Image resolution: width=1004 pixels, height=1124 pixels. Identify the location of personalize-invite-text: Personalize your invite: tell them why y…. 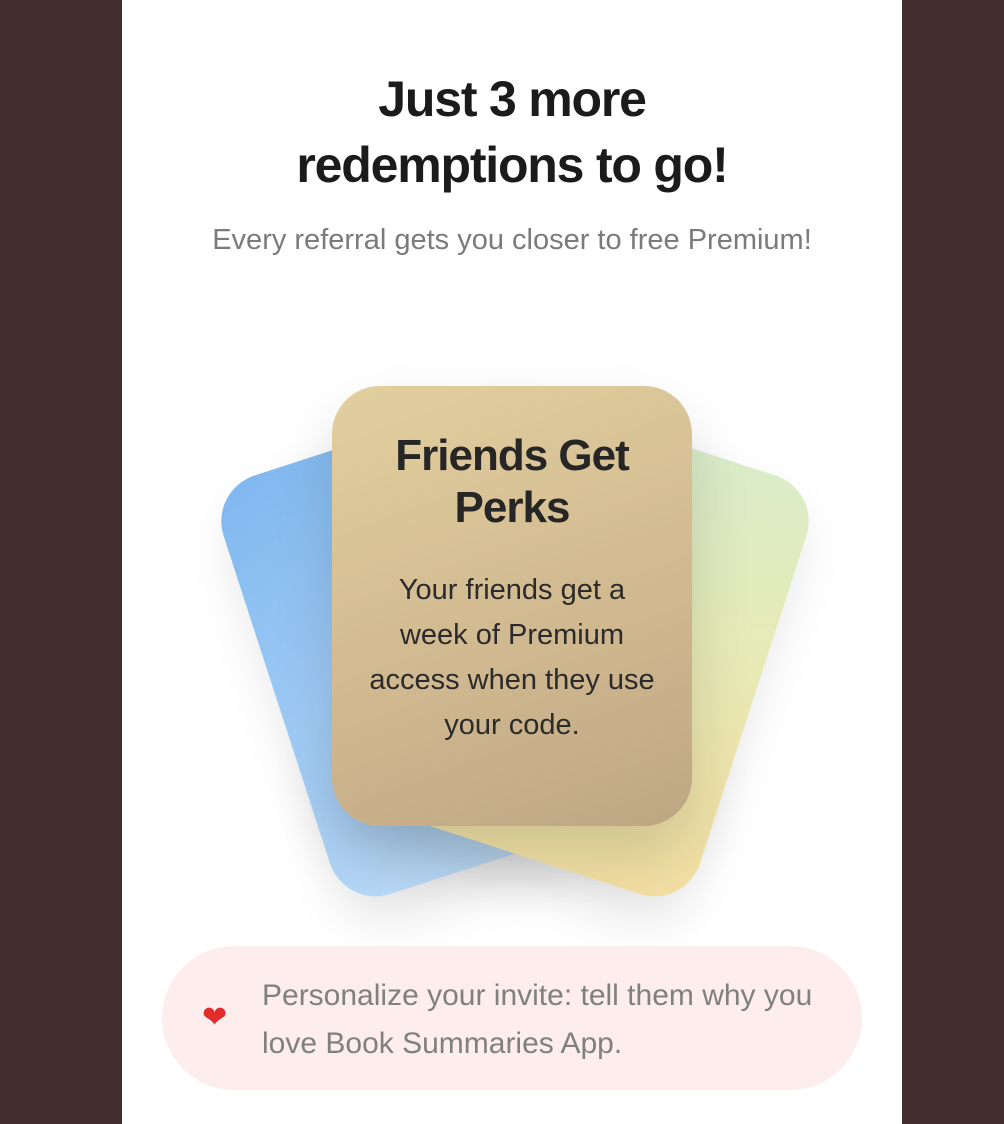
(537, 1019).